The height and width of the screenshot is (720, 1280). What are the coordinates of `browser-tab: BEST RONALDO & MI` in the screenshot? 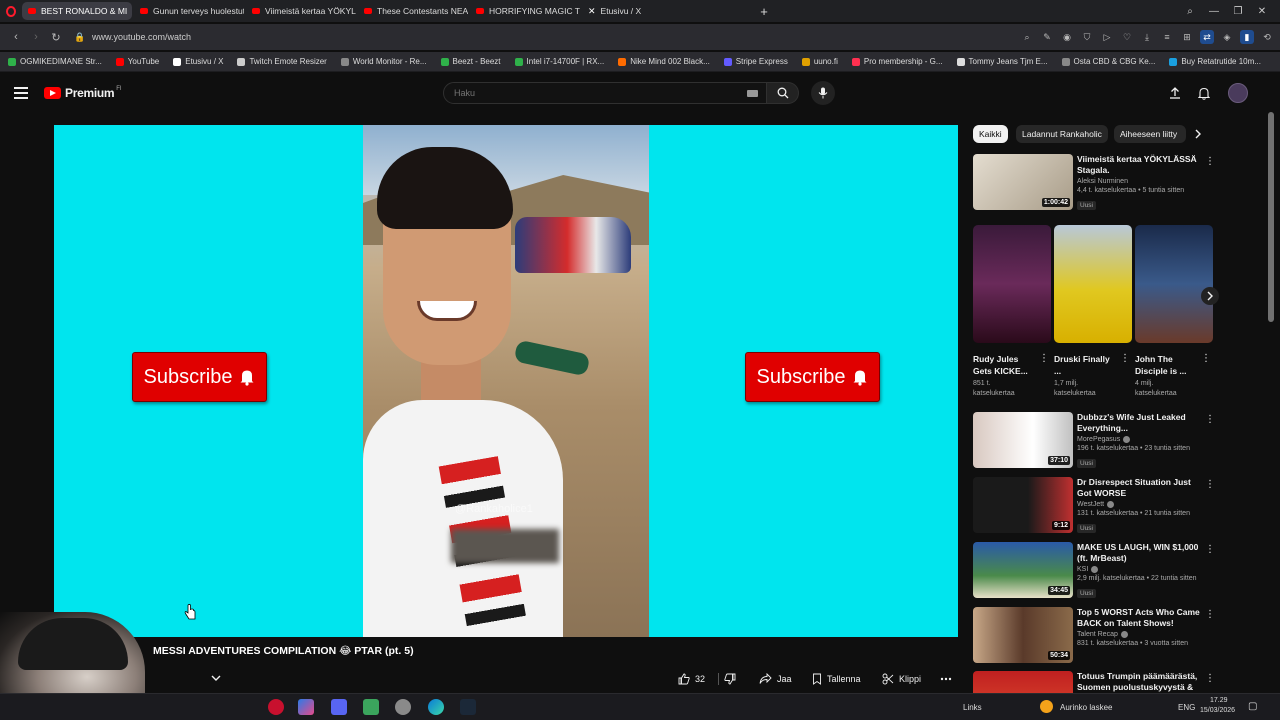 It's located at (77, 11).